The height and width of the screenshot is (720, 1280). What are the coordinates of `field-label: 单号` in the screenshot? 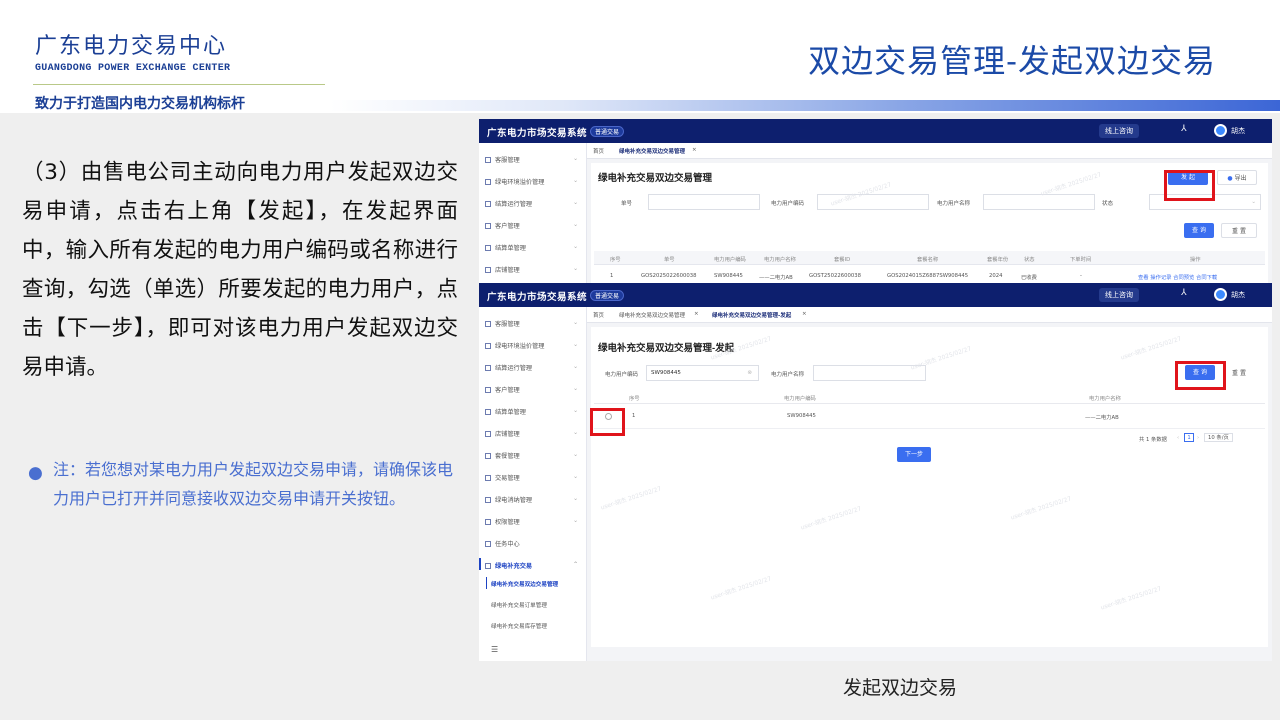 It's located at (627, 204).